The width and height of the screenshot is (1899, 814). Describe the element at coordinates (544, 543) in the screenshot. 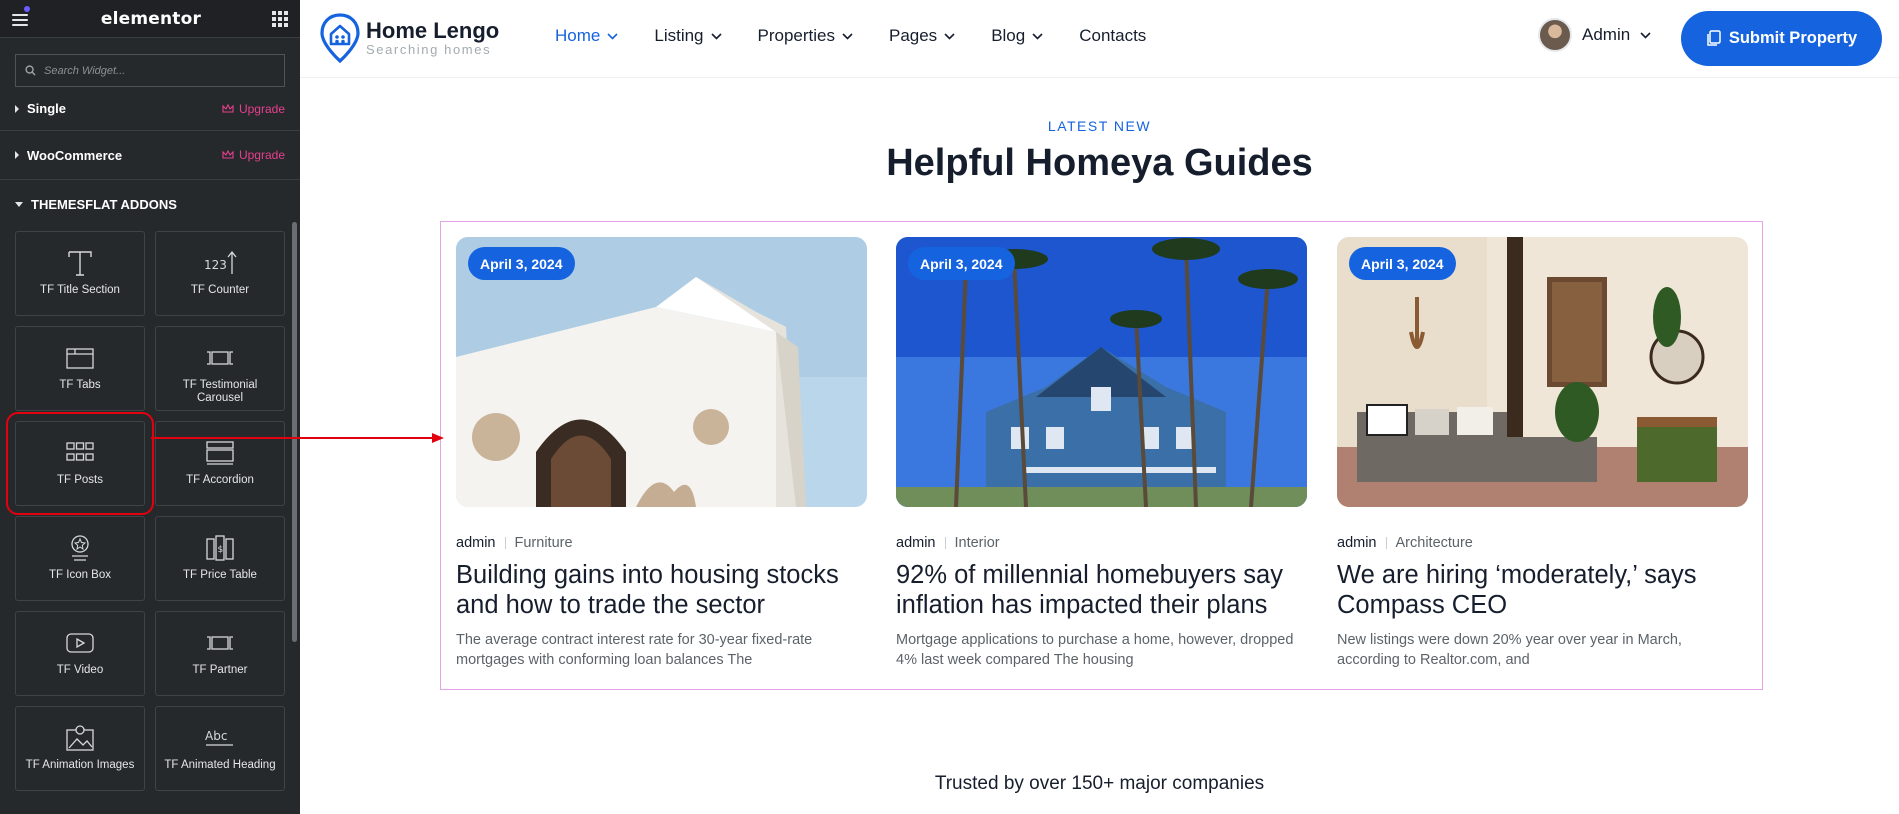

I see `post-category: Furniture` at that location.